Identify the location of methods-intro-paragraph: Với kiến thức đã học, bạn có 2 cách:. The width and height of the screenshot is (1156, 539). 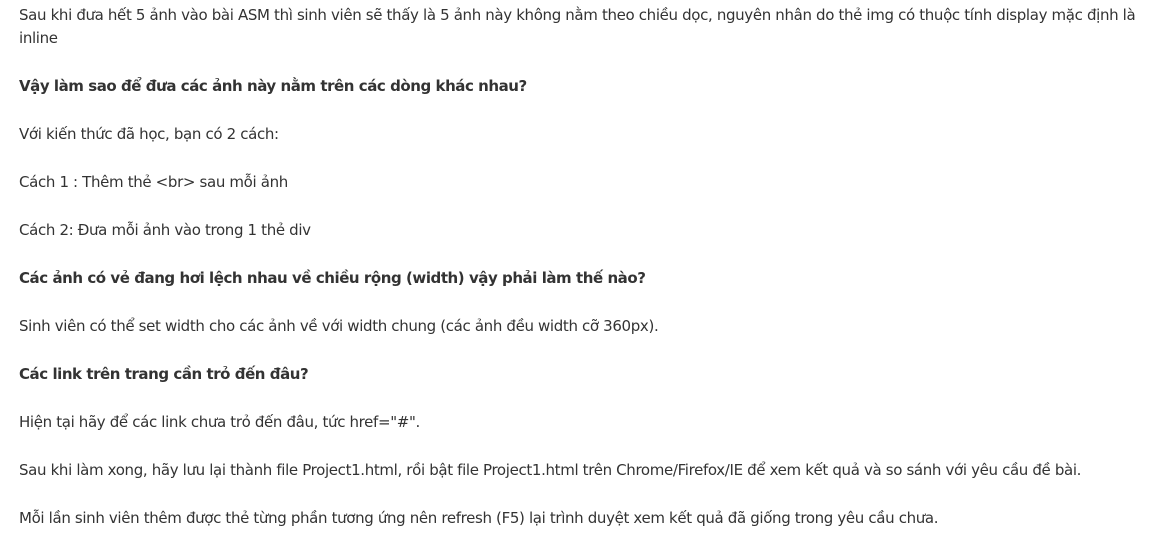
(149, 134).